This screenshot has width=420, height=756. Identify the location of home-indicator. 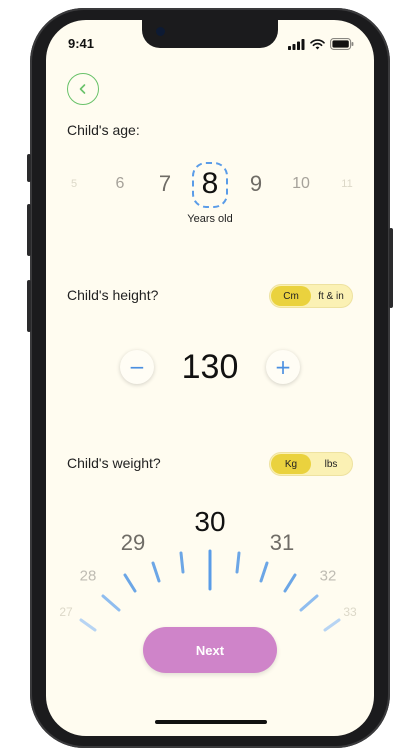
(211, 722).